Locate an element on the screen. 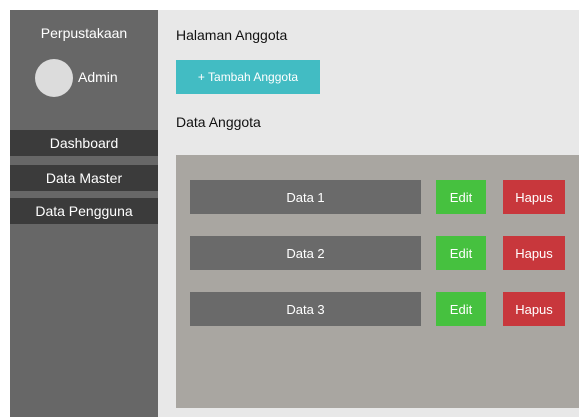 The width and height of the screenshot is (579, 417). page-title: Halaman Anggota is located at coordinates (232, 35).